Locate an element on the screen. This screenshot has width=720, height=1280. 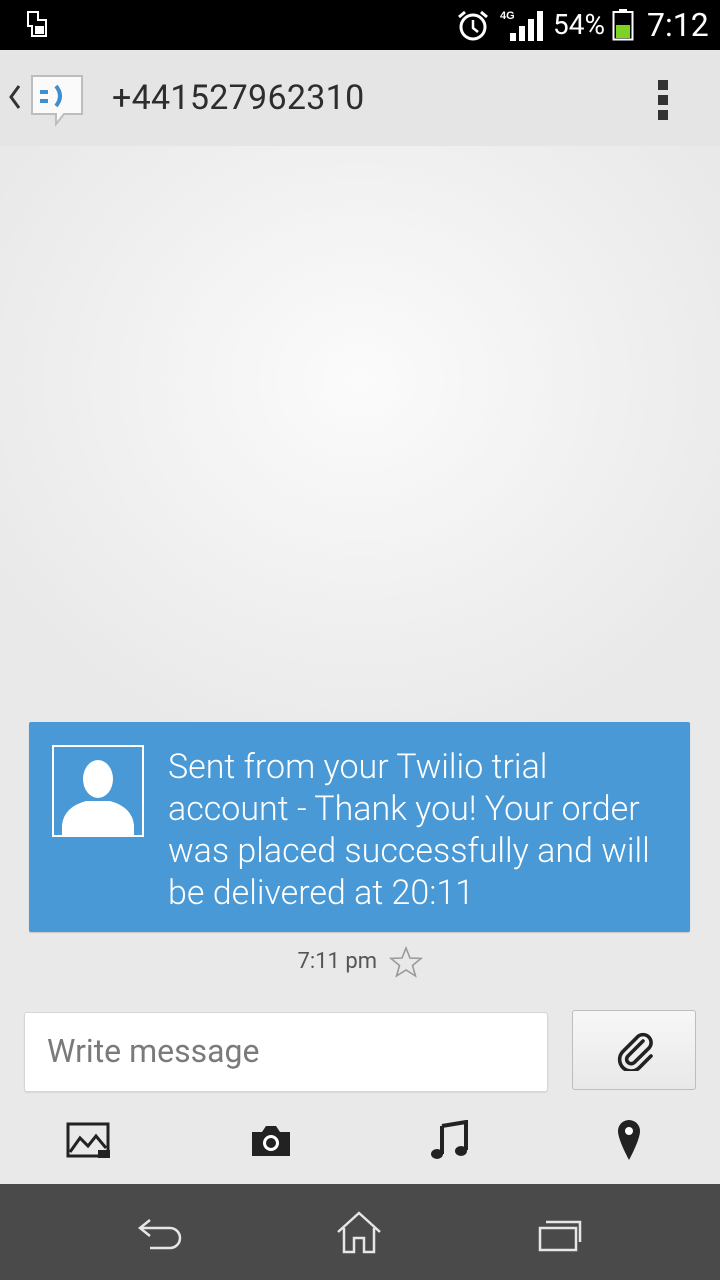
message-meta: 7:11 pm is located at coordinates (360, 962).